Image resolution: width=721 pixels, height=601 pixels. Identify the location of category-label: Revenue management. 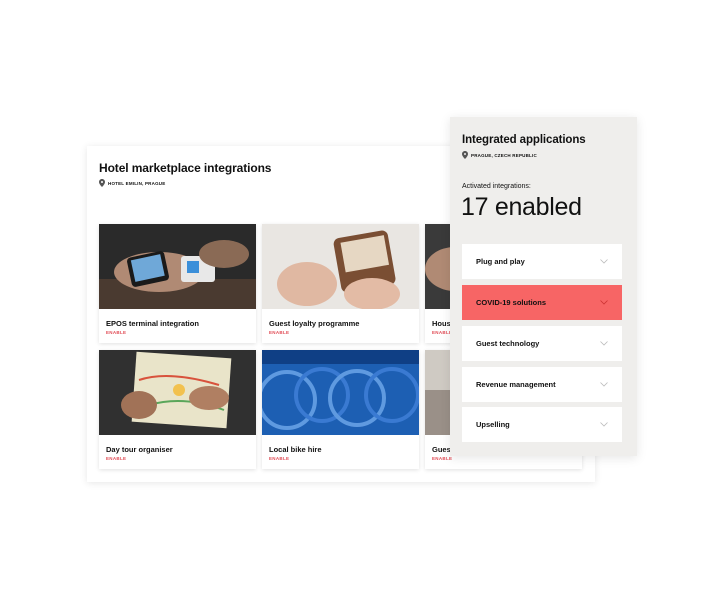
(516, 384).